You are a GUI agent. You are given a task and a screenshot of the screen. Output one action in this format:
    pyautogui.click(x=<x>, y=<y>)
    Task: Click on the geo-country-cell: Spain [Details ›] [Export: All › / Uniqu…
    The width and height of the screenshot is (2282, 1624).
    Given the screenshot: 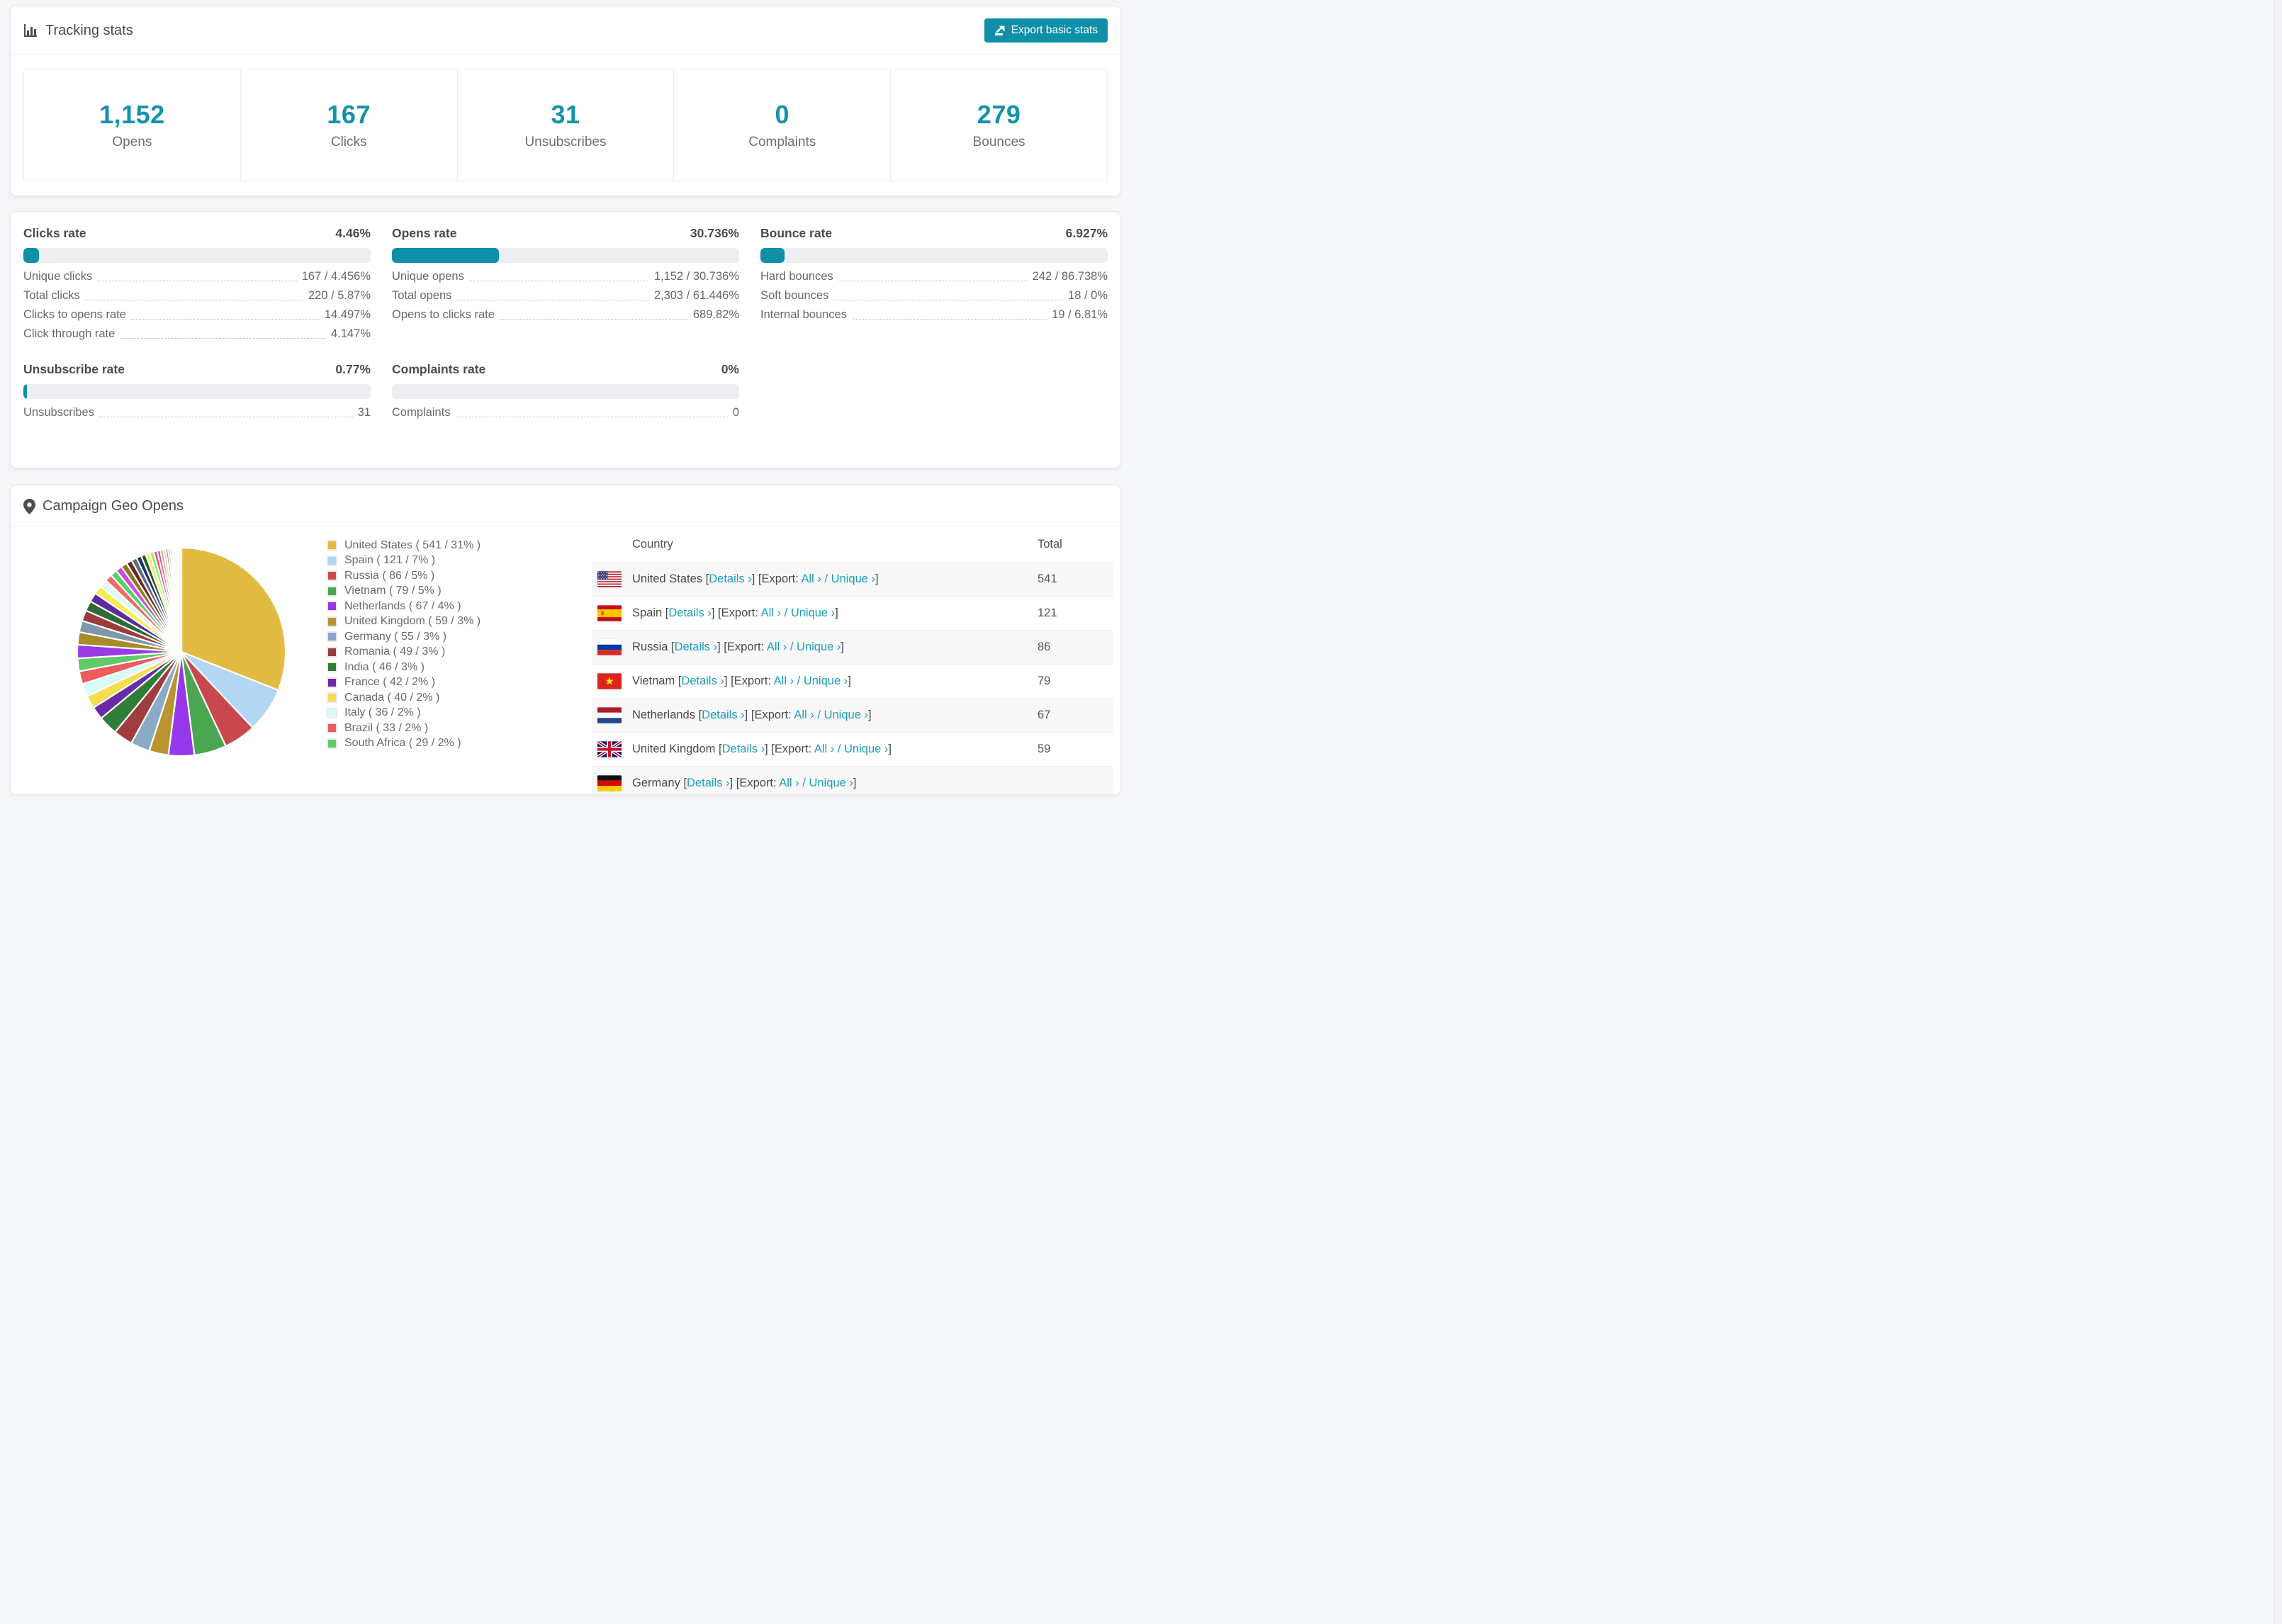 What is the action you would take?
    pyautogui.click(x=735, y=613)
    